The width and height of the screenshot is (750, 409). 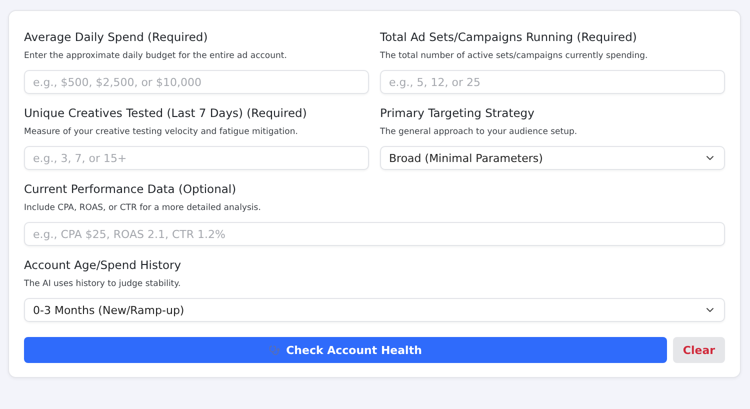 I want to click on input-field: e.g., CPA $25, ROAS 2.1, CTR 1.2%, so click(x=374, y=234).